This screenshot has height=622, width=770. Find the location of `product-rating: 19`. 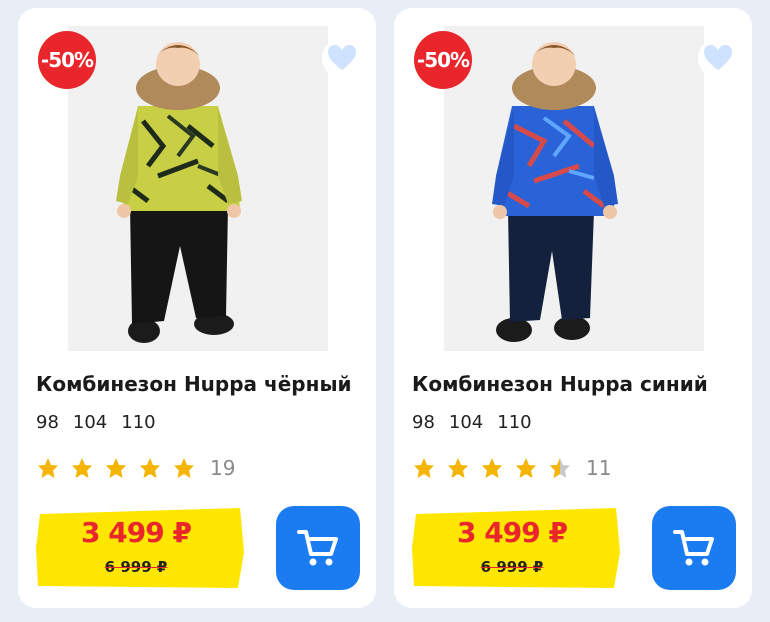

product-rating: 19 is located at coordinates (135, 468).